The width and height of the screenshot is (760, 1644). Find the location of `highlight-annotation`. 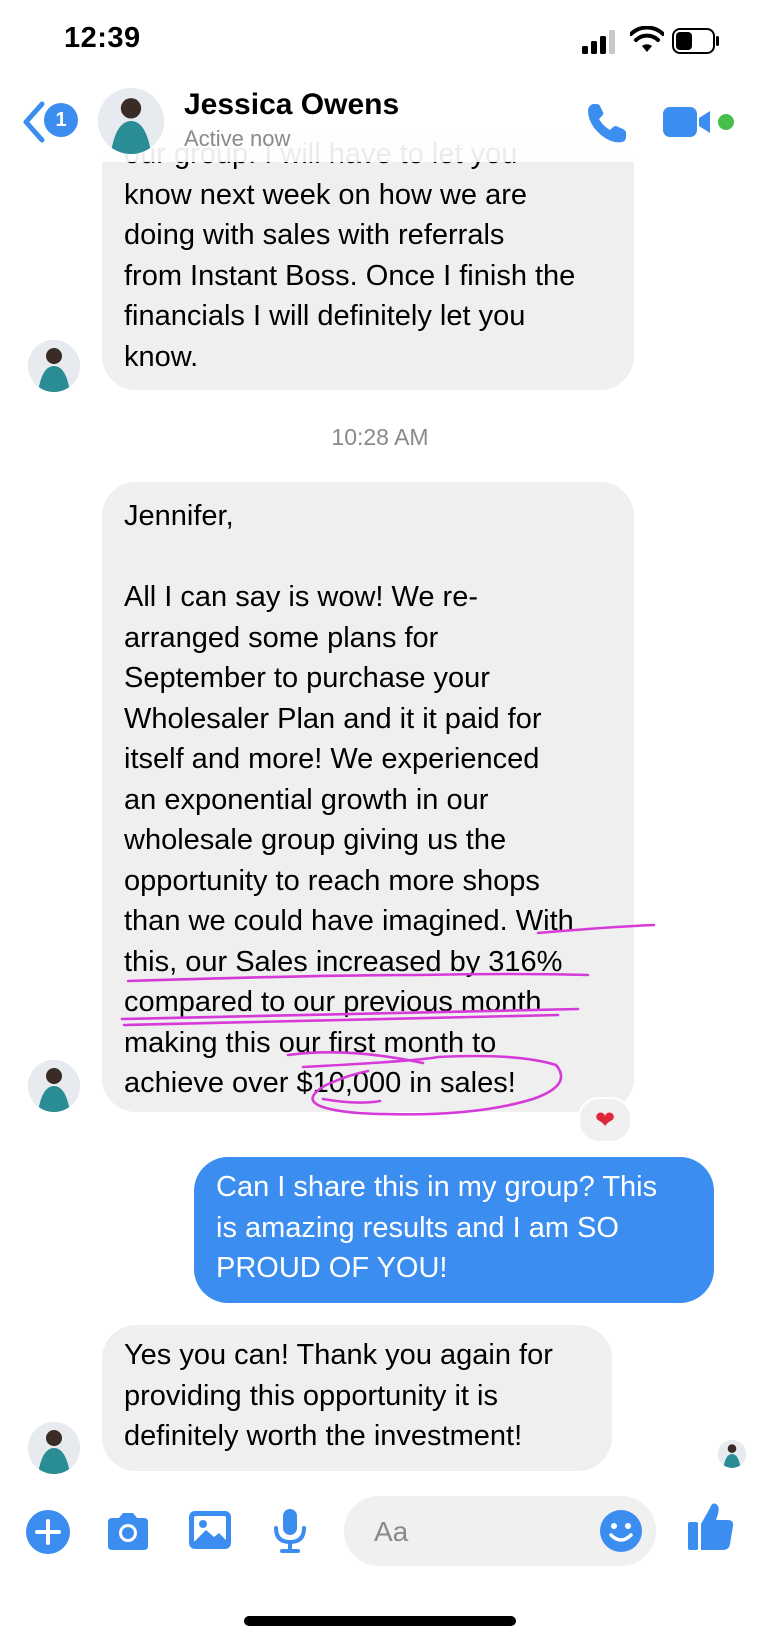

highlight-annotation is located at coordinates (388, 1019).